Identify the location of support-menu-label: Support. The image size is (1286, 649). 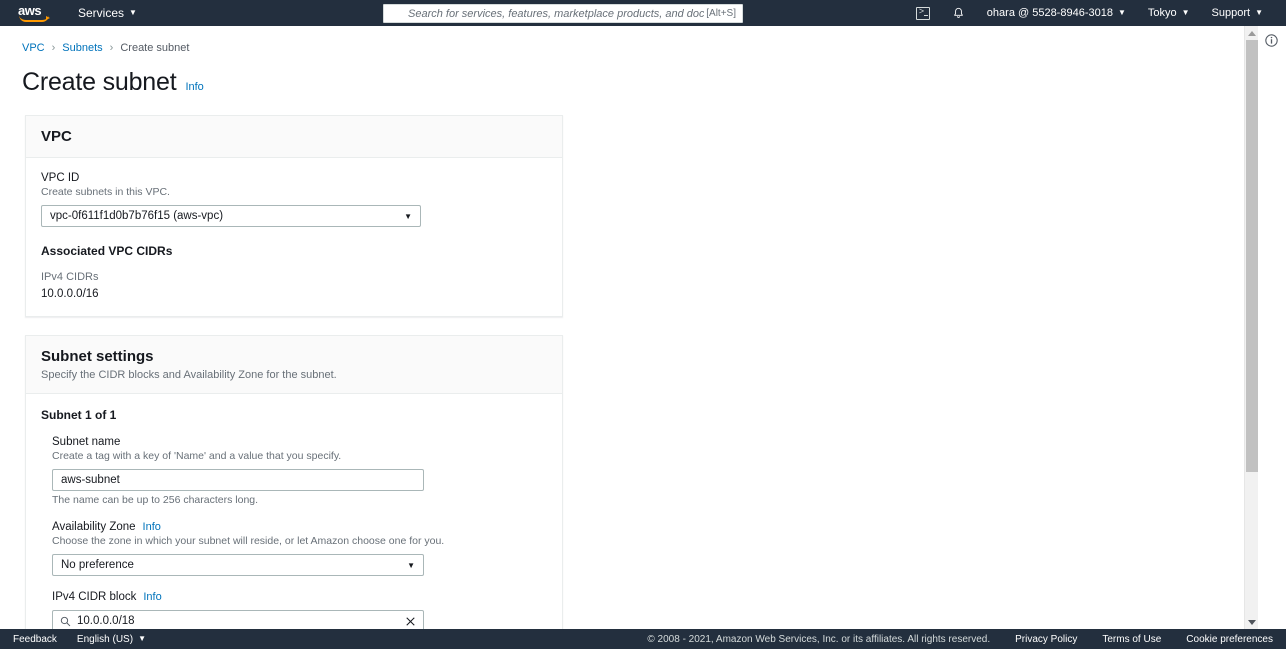
(1231, 13).